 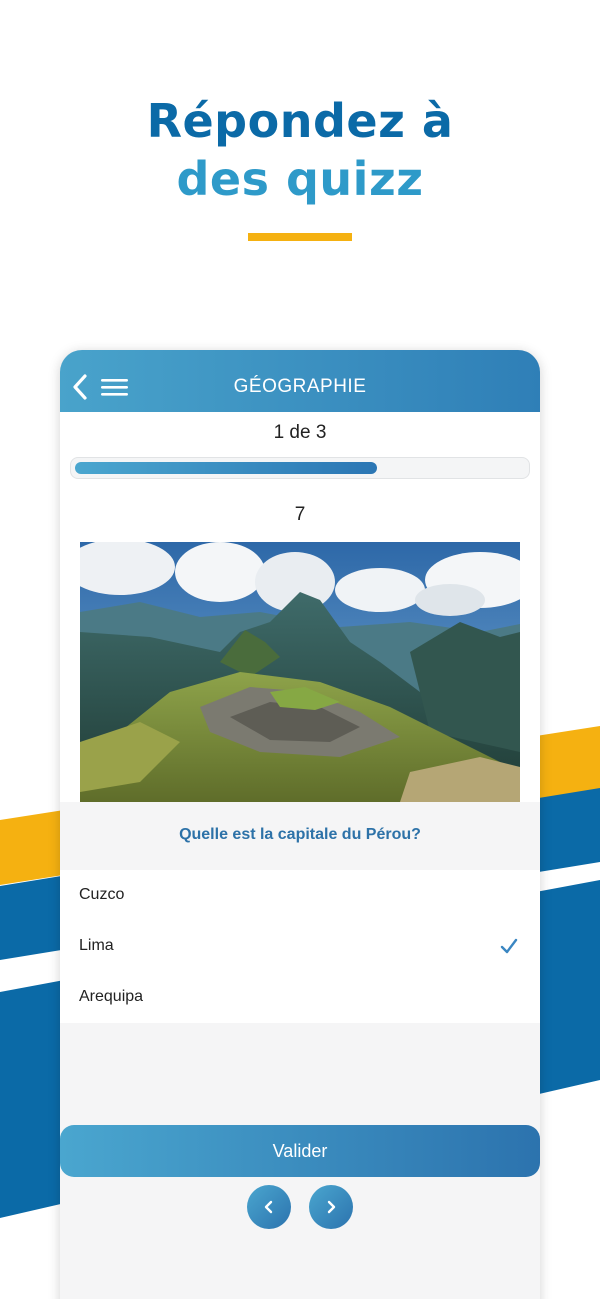 I want to click on validate-label: Valider, so click(x=300, y=1151).